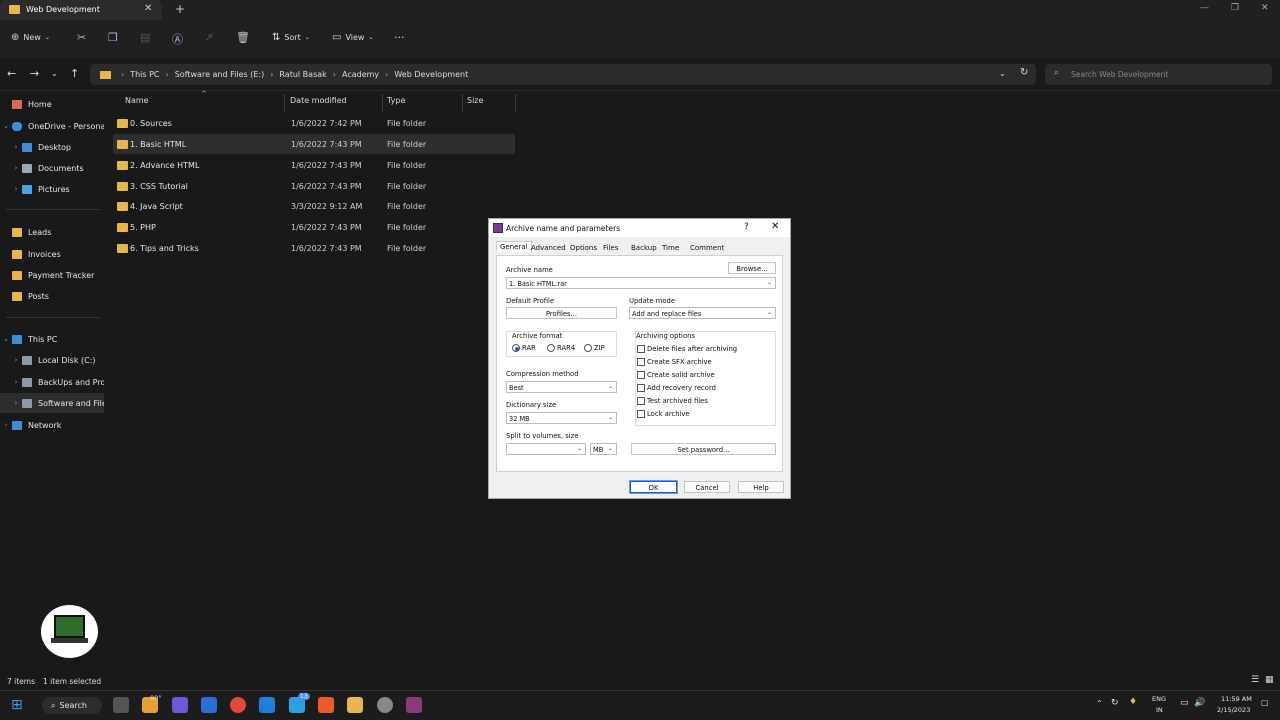  What do you see at coordinates (1099, 703) in the screenshot?
I see `chevron-up-icon: ⌃` at bounding box center [1099, 703].